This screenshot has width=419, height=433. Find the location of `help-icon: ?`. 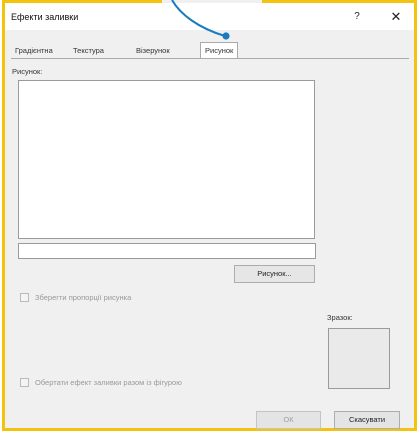

help-icon: ? is located at coordinates (357, 17).